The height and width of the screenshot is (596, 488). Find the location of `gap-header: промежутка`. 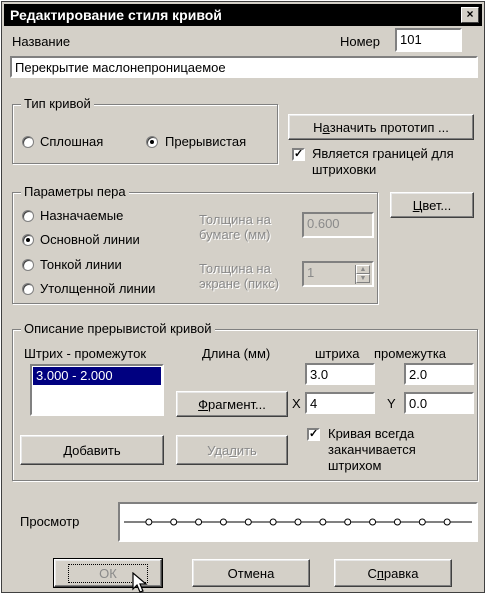

gap-header: промежутка is located at coordinates (410, 353).